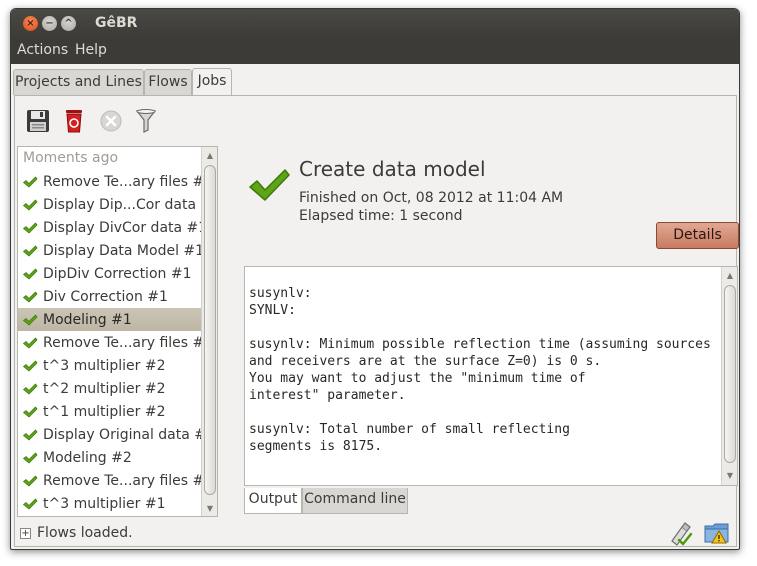  Describe the element at coordinates (87, 319) in the screenshot. I see `list-item-label: Modeling #1` at that location.